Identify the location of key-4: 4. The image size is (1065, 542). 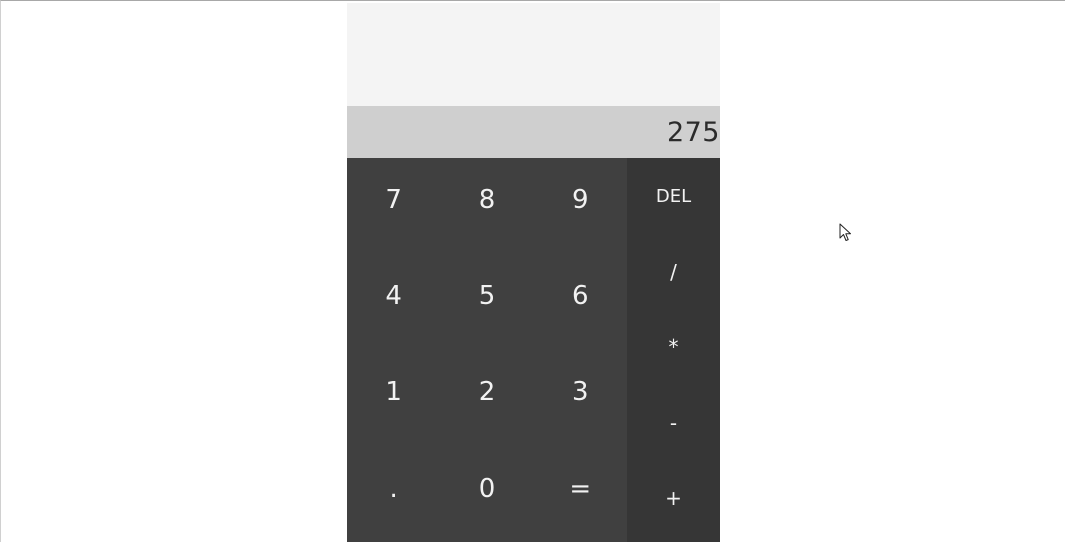
(393, 302).